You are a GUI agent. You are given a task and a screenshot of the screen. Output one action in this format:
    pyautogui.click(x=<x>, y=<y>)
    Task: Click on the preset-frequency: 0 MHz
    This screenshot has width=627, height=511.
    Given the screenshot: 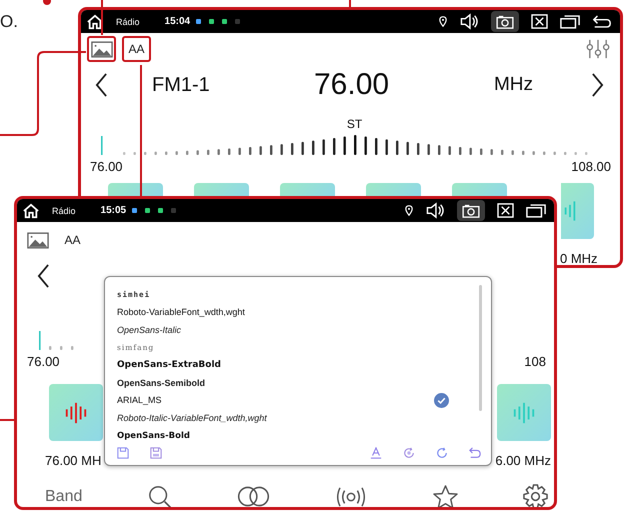 What is the action you would take?
    pyautogui.click(x=579, y=258)
    